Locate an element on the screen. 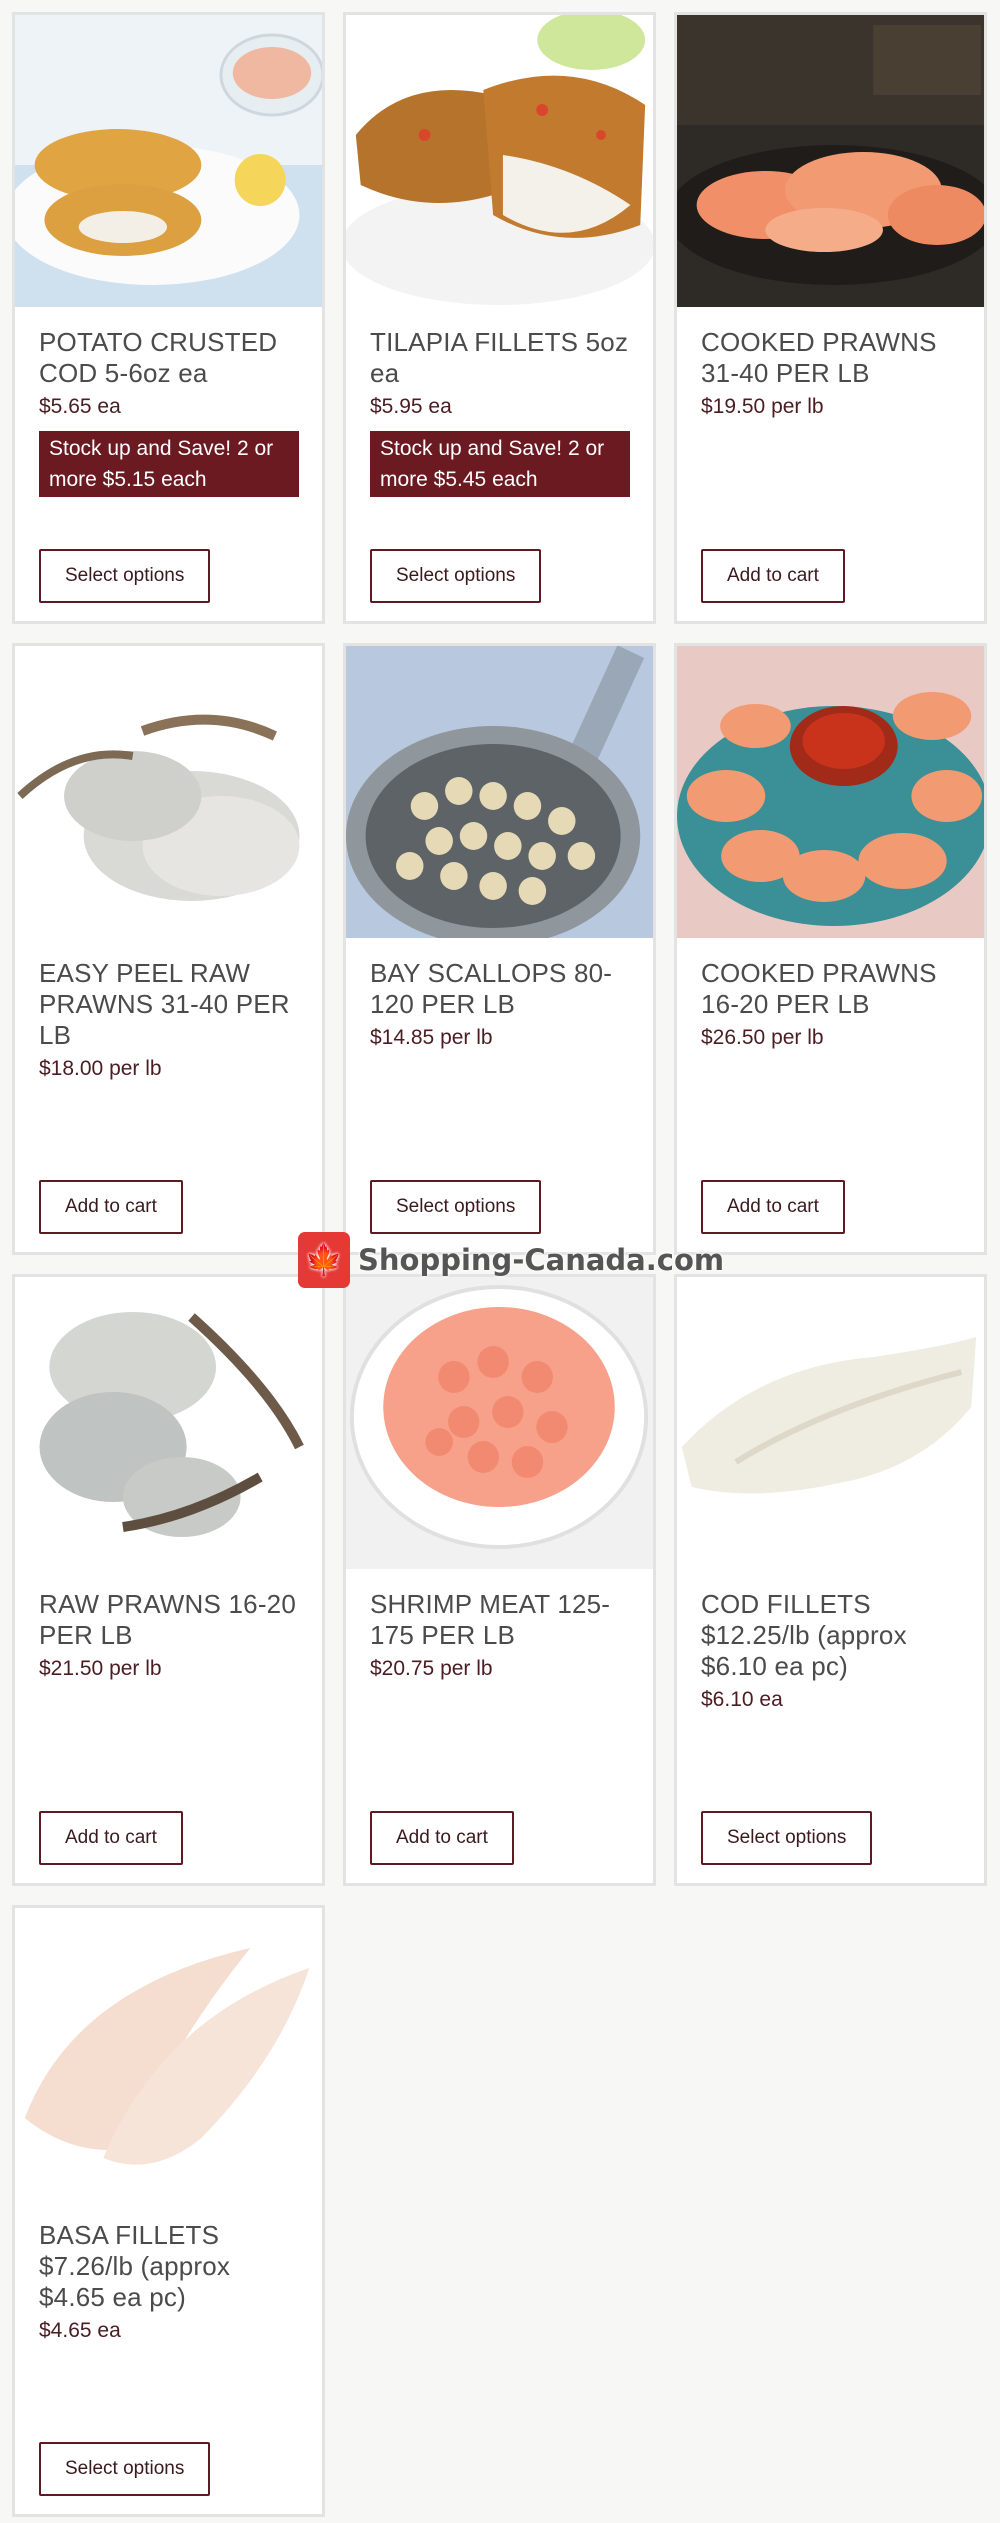 The image size is (1000, 2523). product-price: $5.95 ea is located at coordinates (411, 406).